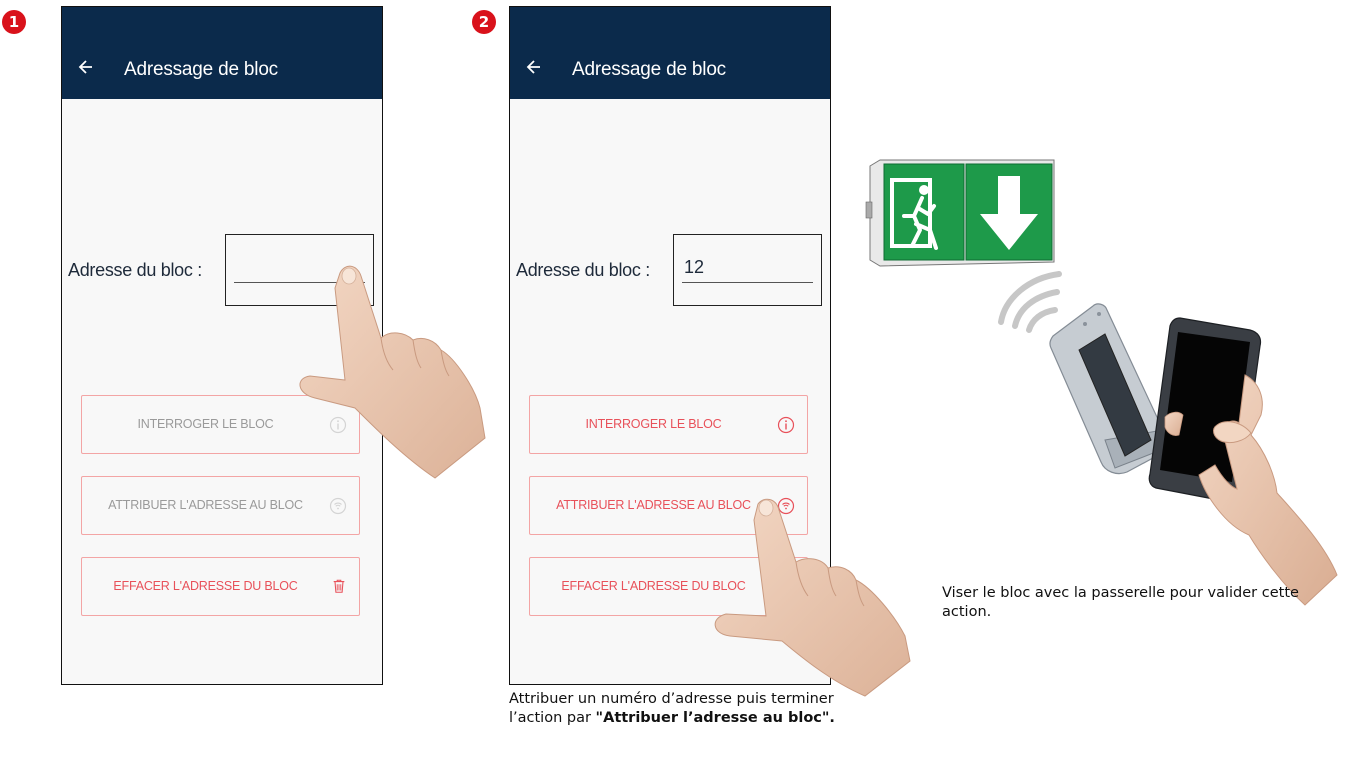  What do you see at coordinates (747, 270) in the screenshot?
I see `address-input: 12` at bounding box center [747, 270].